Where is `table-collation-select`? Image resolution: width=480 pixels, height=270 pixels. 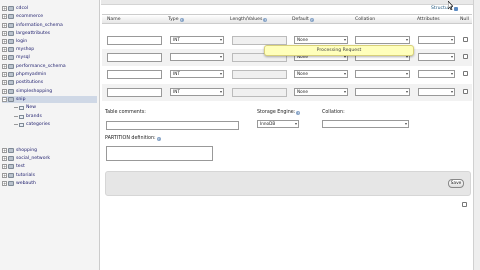
table-collation-select is located at coordinates (365, 124).